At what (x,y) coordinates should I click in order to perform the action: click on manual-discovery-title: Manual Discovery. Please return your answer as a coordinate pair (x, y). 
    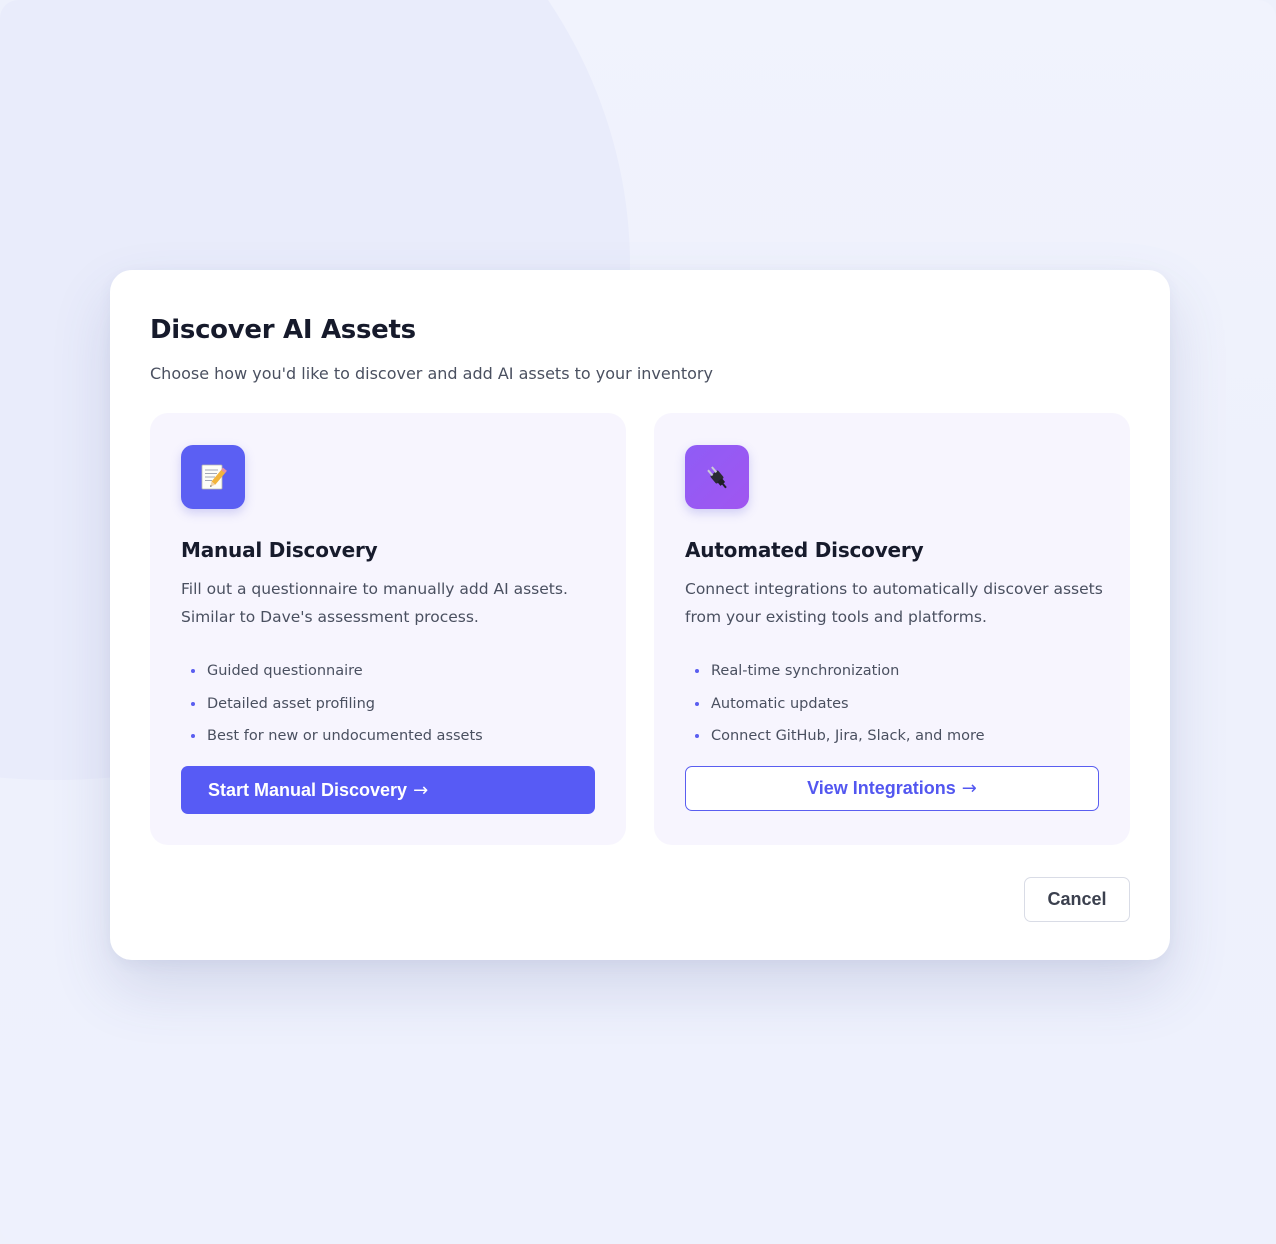
    Looking at the image, I should click on (279, 550).